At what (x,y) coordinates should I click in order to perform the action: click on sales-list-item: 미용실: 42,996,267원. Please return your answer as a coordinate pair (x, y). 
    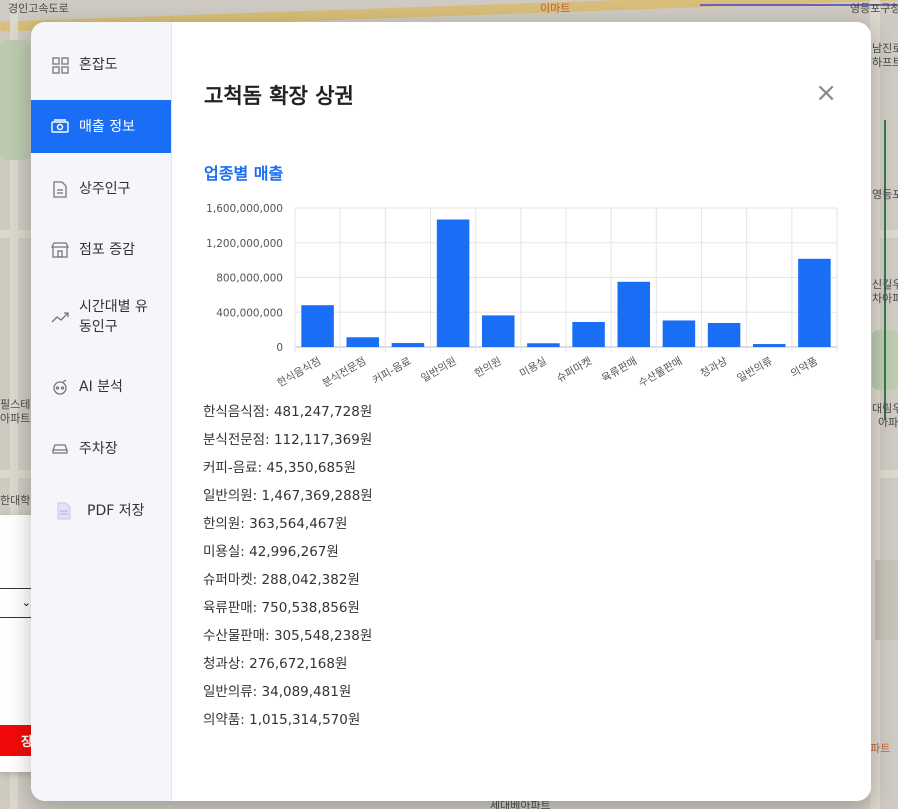
    Looking at the image, I should click on (271, 552).